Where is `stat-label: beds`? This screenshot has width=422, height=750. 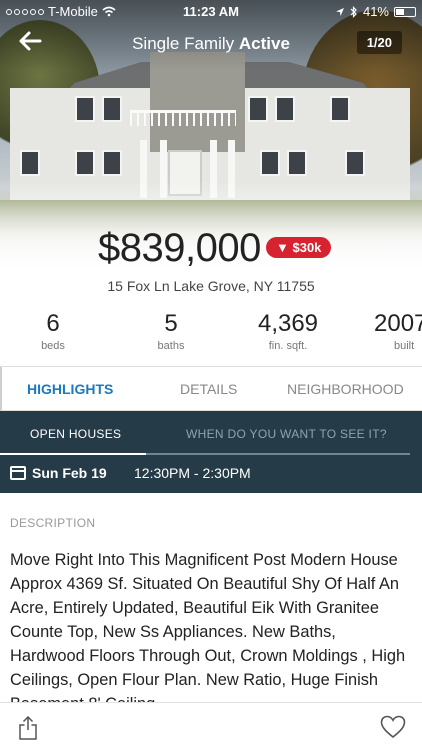
stat-label: beds is located at coordinates (53, 346).